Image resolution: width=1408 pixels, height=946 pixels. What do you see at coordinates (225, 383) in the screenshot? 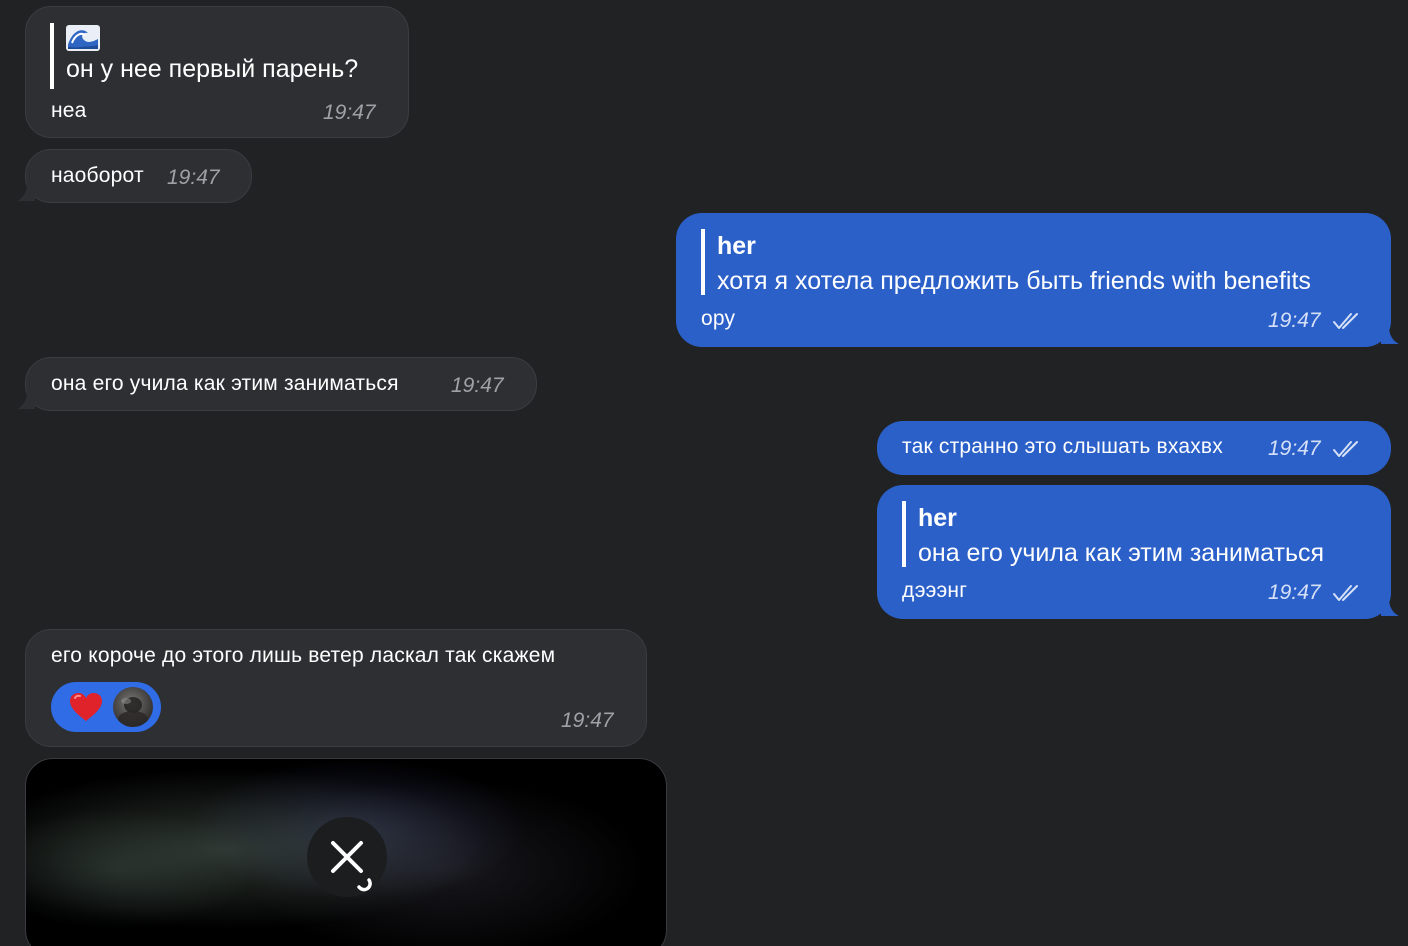
I see `message-text: она его учила как этим заниматься` at bounding box center [225, 383].